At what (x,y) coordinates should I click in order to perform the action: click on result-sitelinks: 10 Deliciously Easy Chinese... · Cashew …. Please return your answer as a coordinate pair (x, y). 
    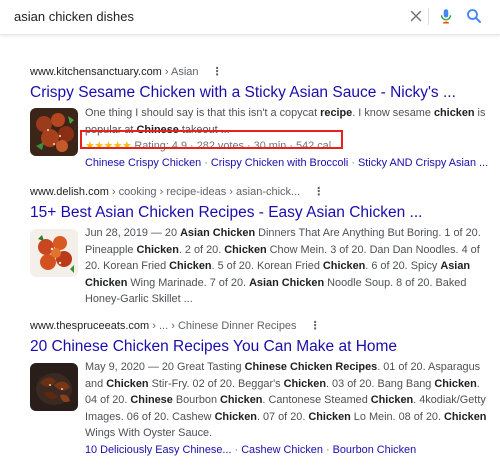
    Looking at the image, I should click on (287, 450).